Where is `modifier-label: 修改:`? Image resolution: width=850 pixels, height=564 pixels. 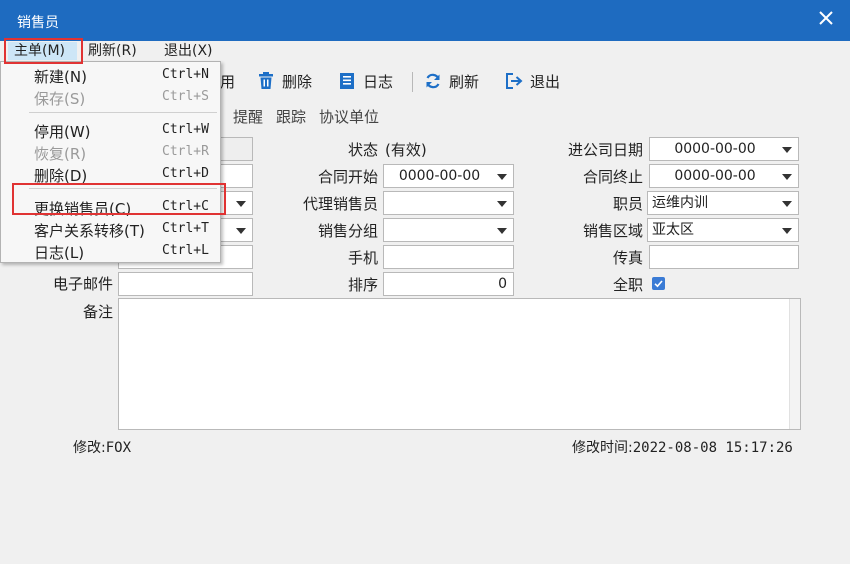 modifier-label: 修改: is located at coordinates (89, 448).